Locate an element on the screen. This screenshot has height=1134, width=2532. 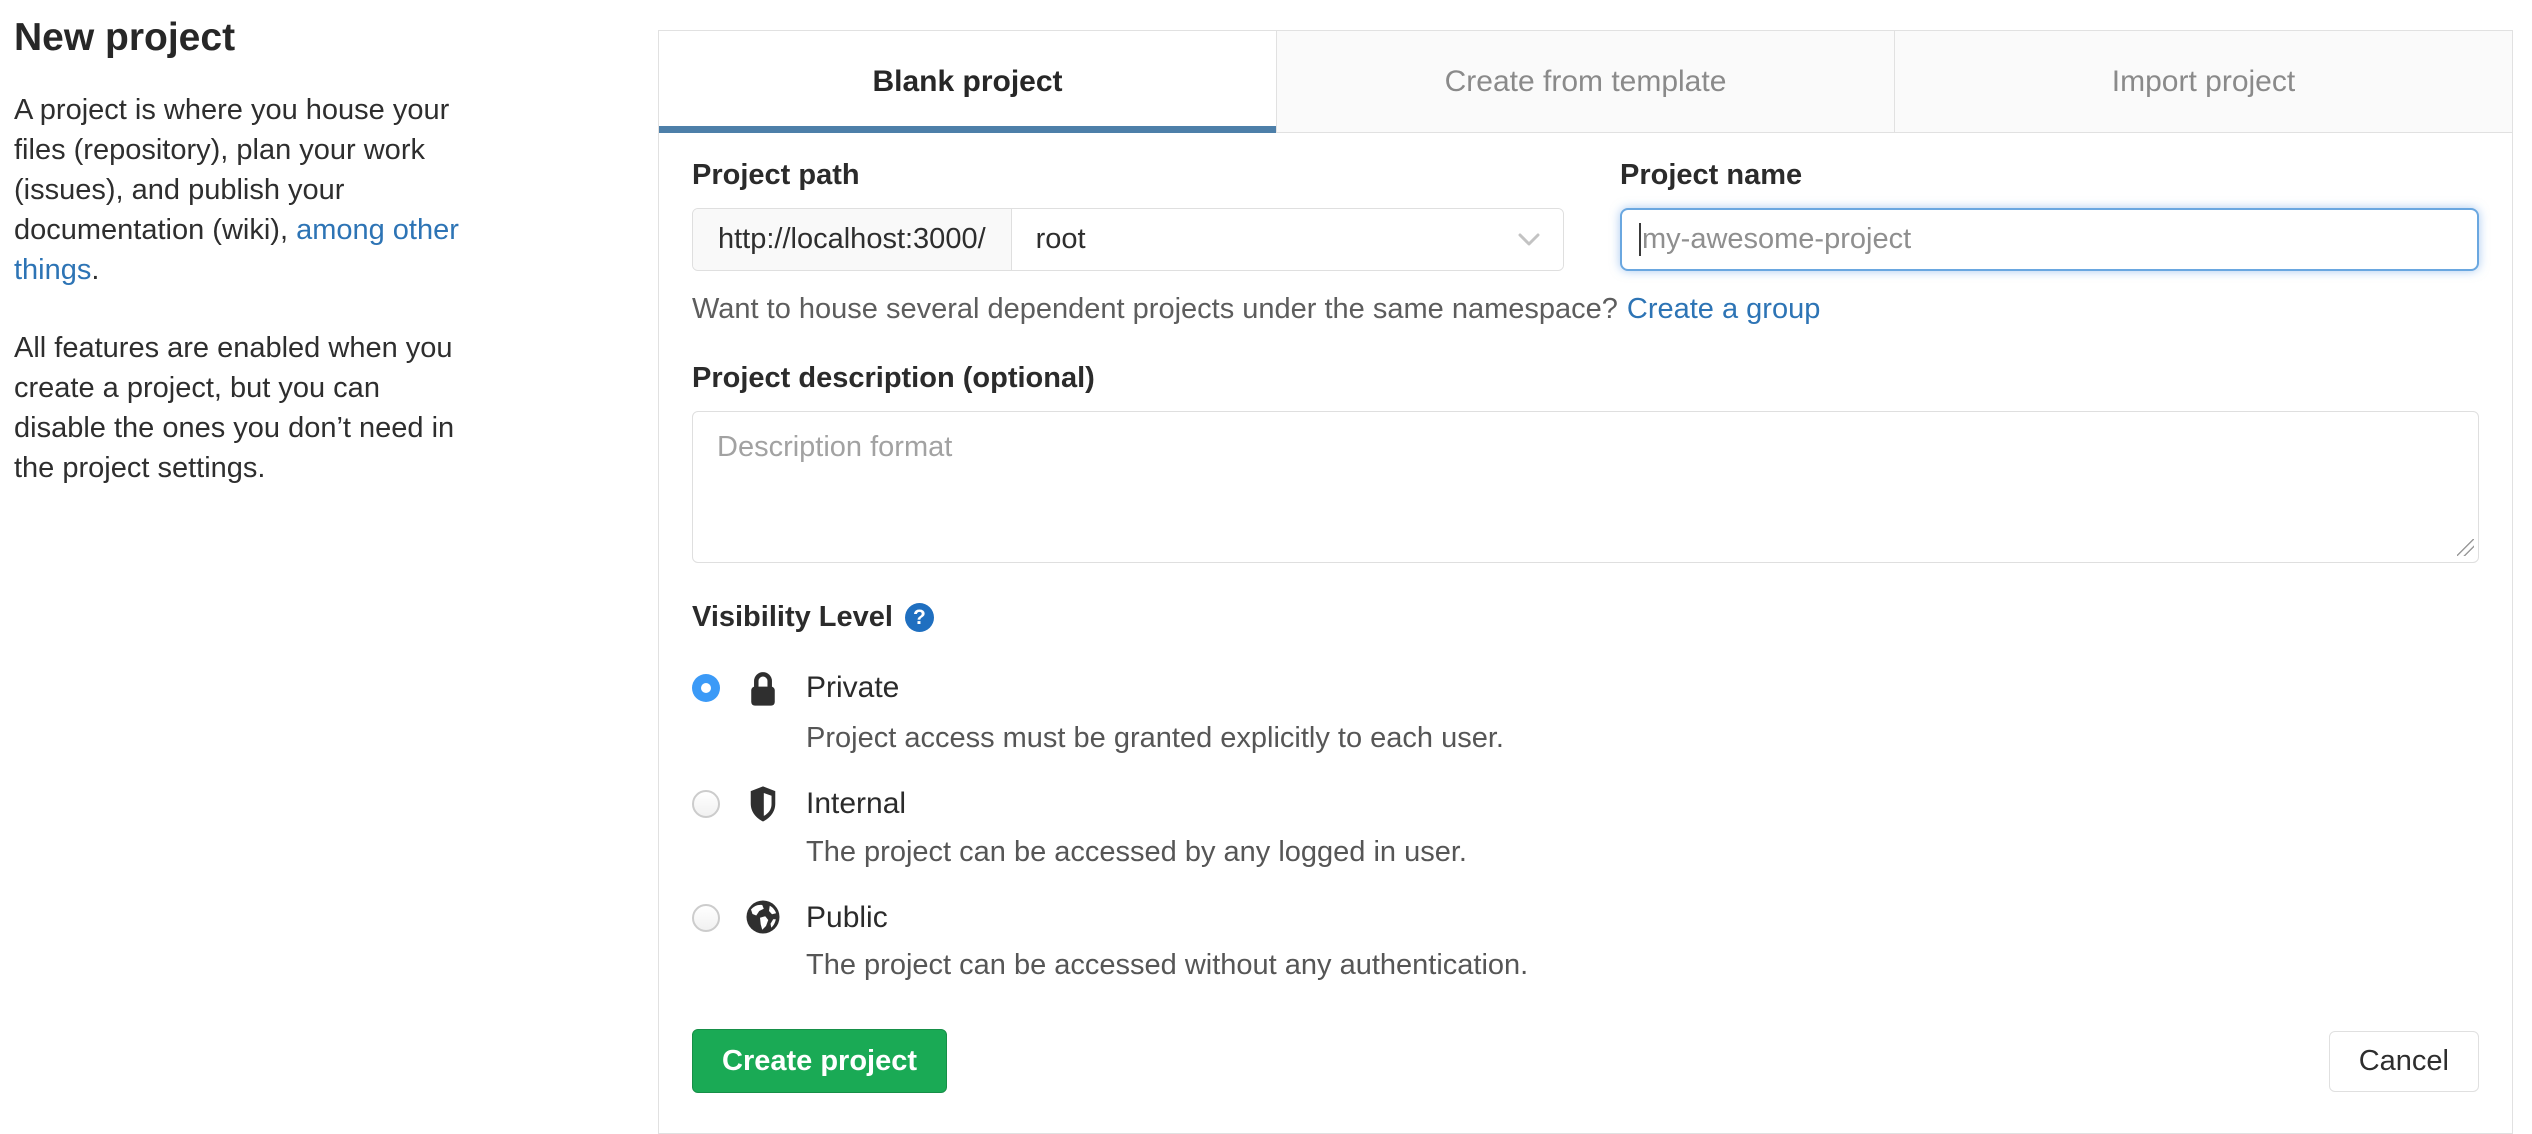
form-actions: Create project Cancel is located at coordinates (1585, 1061).